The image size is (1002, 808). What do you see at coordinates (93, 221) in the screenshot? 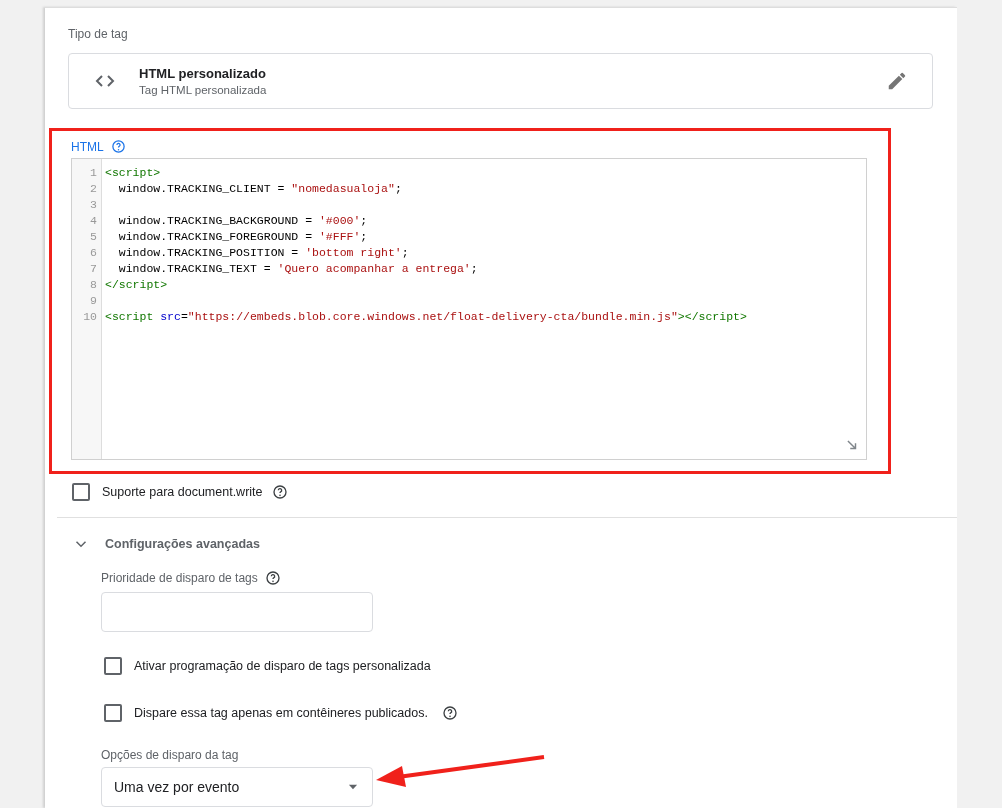
I see `line-number: 4` at bounding box center [93, 221].